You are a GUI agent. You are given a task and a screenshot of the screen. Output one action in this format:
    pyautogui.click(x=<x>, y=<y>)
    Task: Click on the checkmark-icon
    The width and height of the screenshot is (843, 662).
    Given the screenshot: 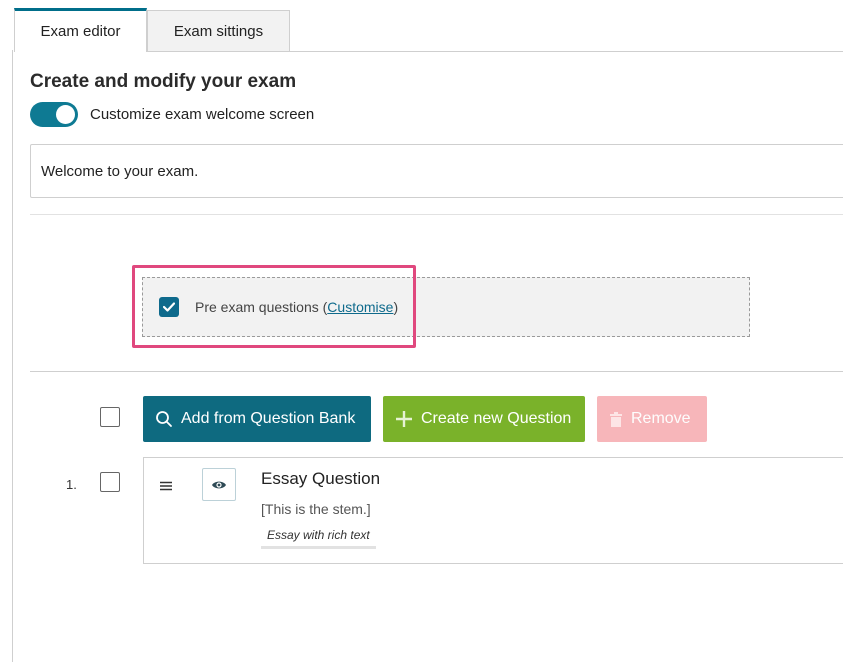 What is the action you would take?
    pyautogui.click(x=169, y=307)
    